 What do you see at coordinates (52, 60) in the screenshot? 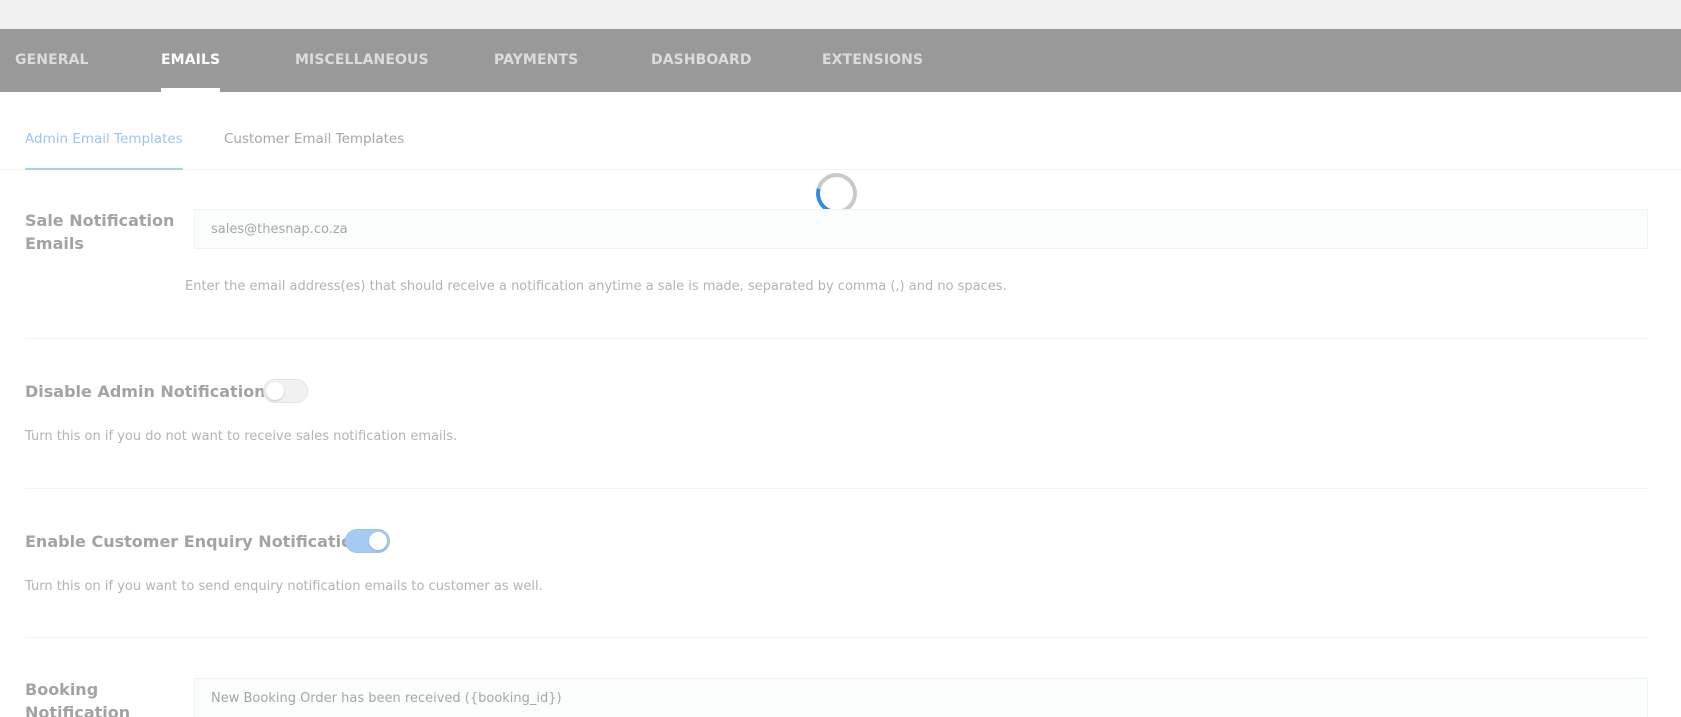
I see `tab-general: GENERAL` at bounding box center [52, 60].